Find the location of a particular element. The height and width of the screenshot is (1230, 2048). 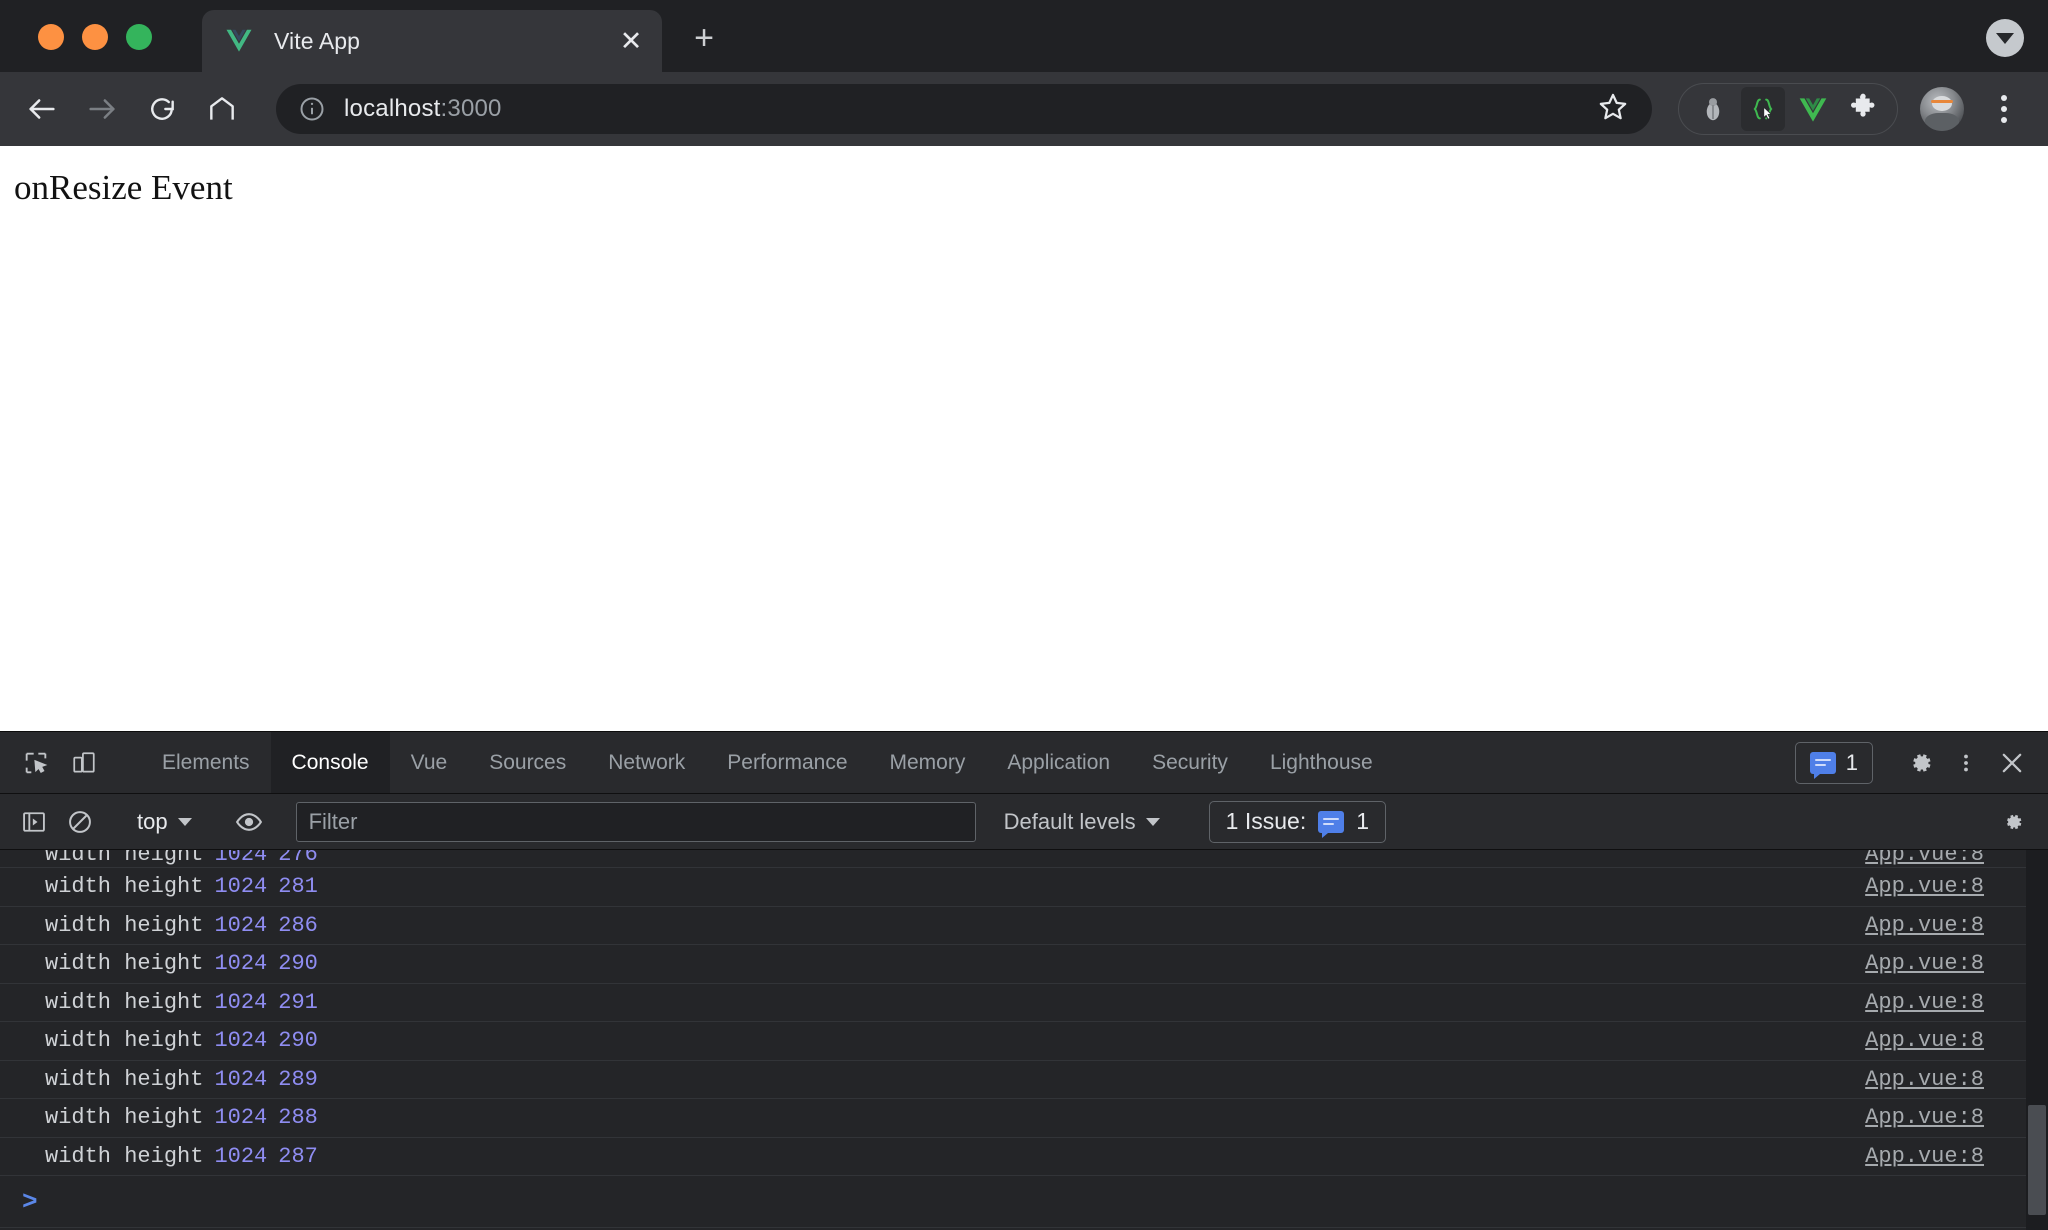

console-scrollbar is located at coordinates (2037, 1040).